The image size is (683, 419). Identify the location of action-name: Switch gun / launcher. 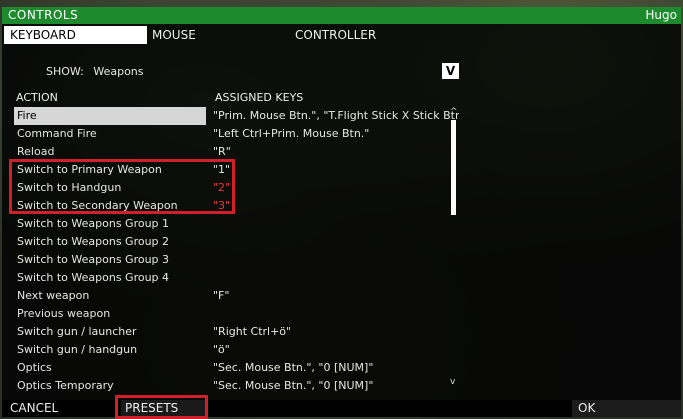
(110, 332).